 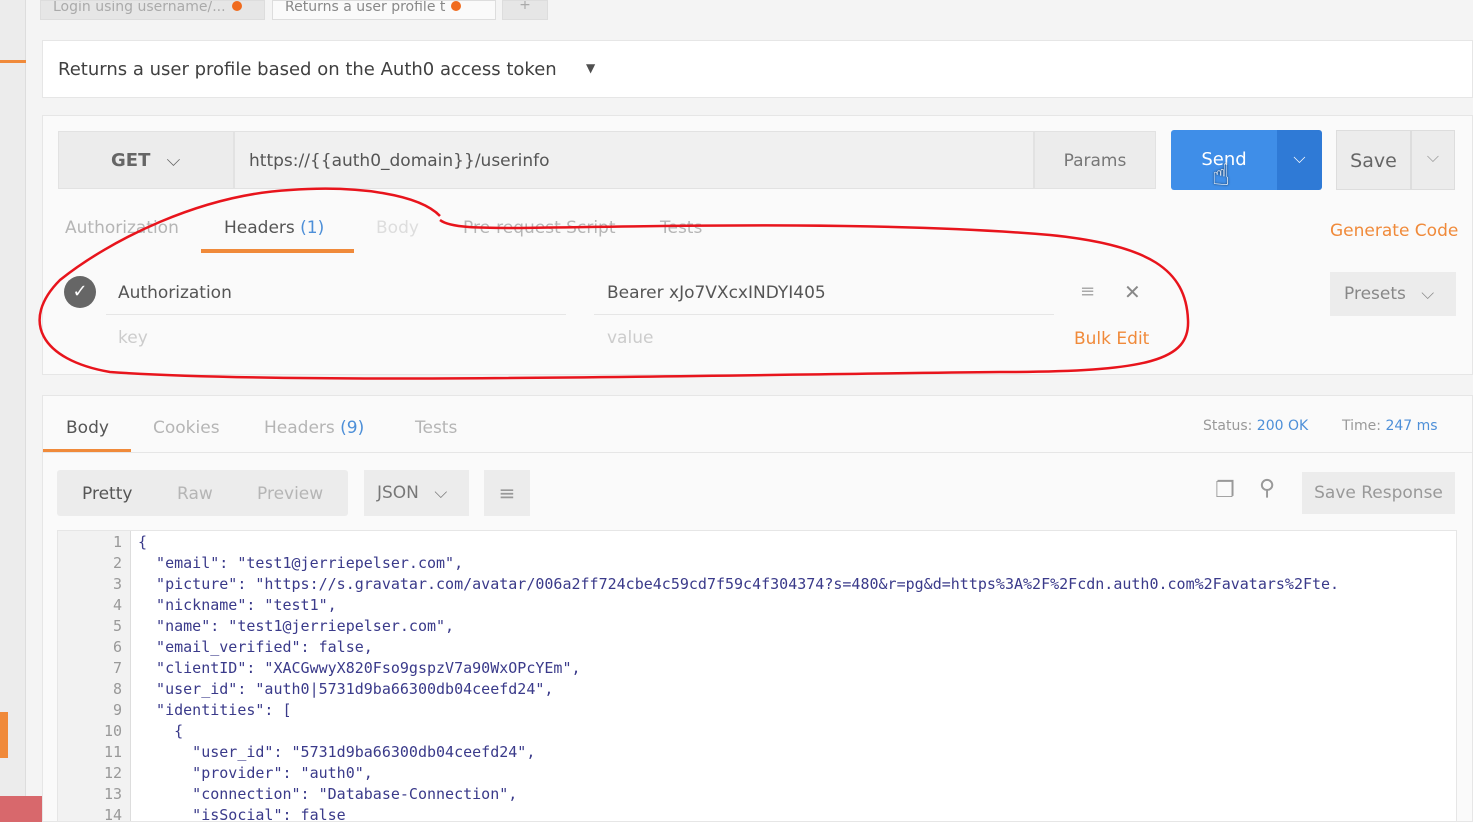 I want to click on line-number: 10, so click(x=112, y=731).